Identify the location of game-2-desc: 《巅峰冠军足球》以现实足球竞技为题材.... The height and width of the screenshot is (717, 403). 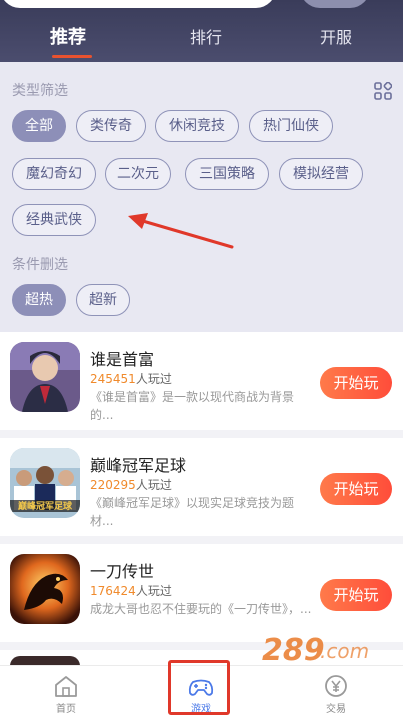
(192, 512).